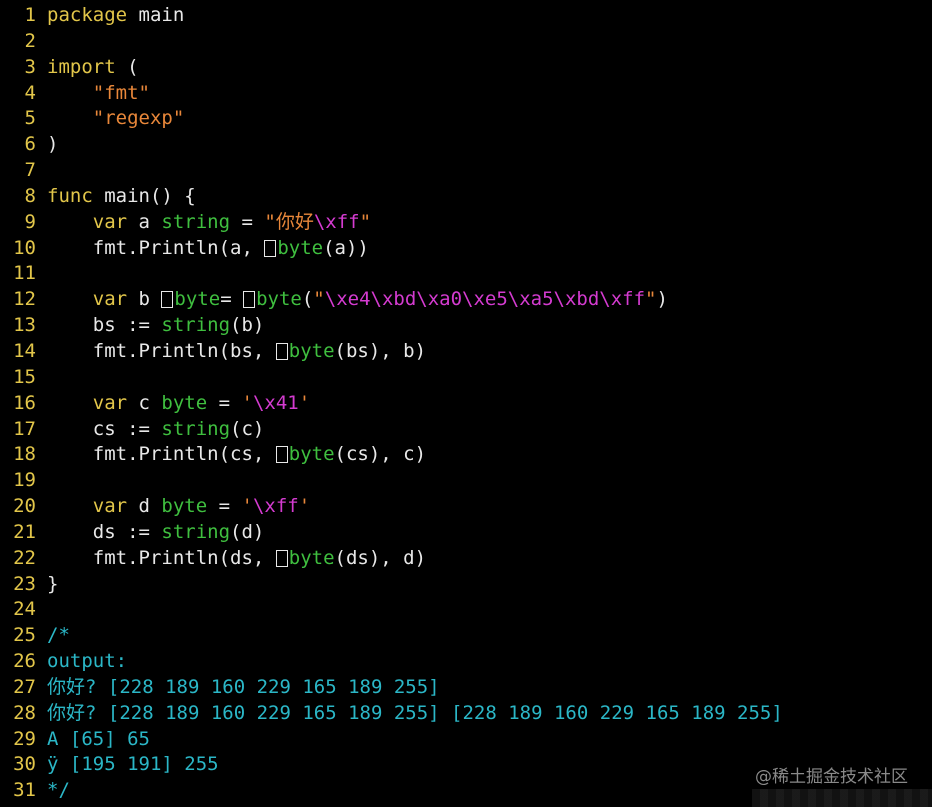  What do you see at coordinates (466, 119) in the screenshot?
I see `code-line: 5 "regexp"` at bounding box center [466, 119].